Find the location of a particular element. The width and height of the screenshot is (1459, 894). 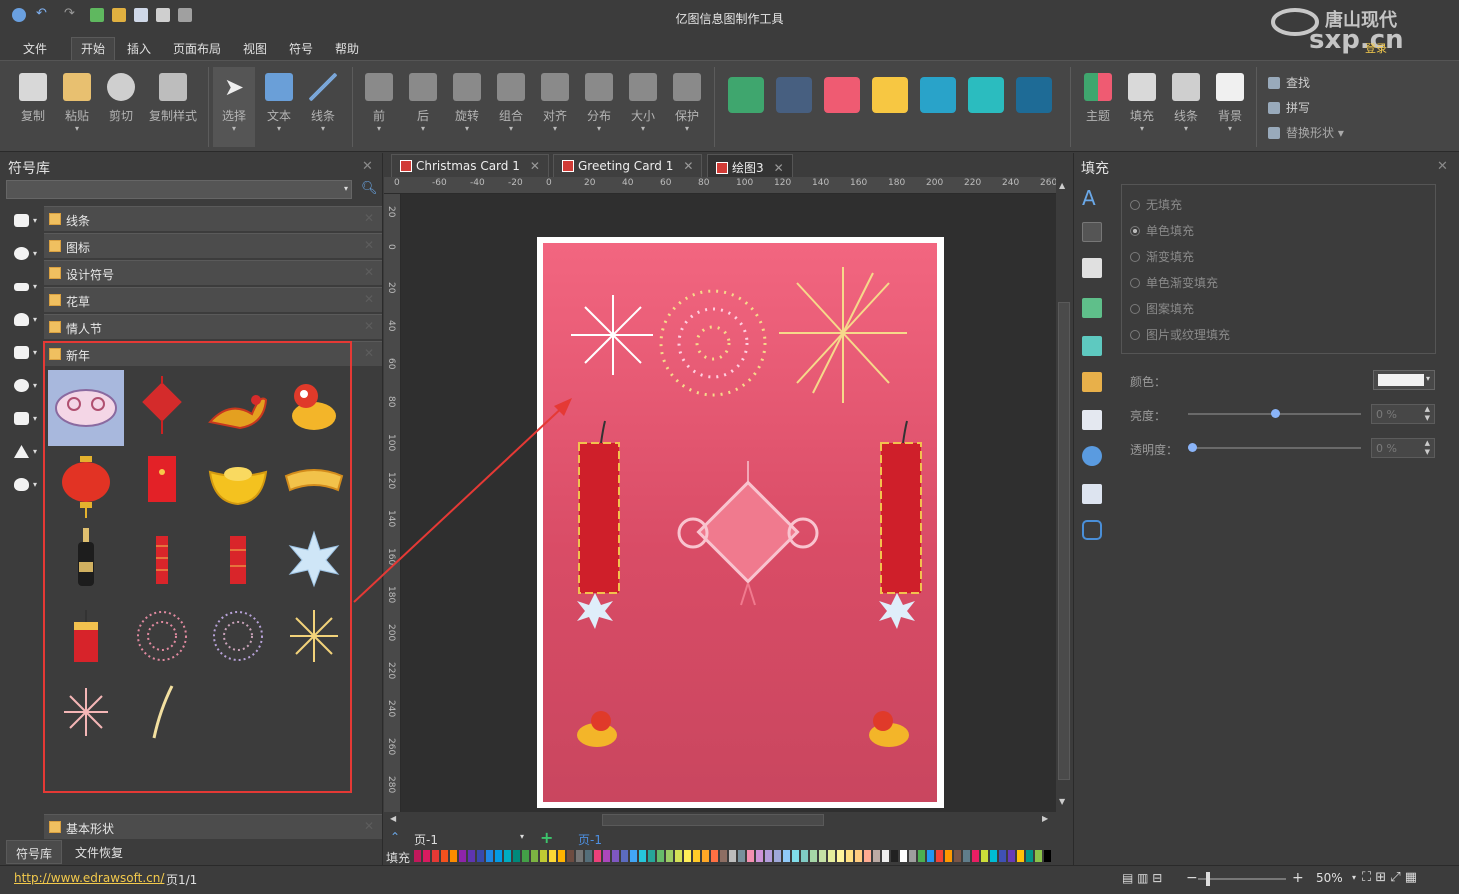

line-style-button: 线条 ▾ is located at coordinates (1186, 100).